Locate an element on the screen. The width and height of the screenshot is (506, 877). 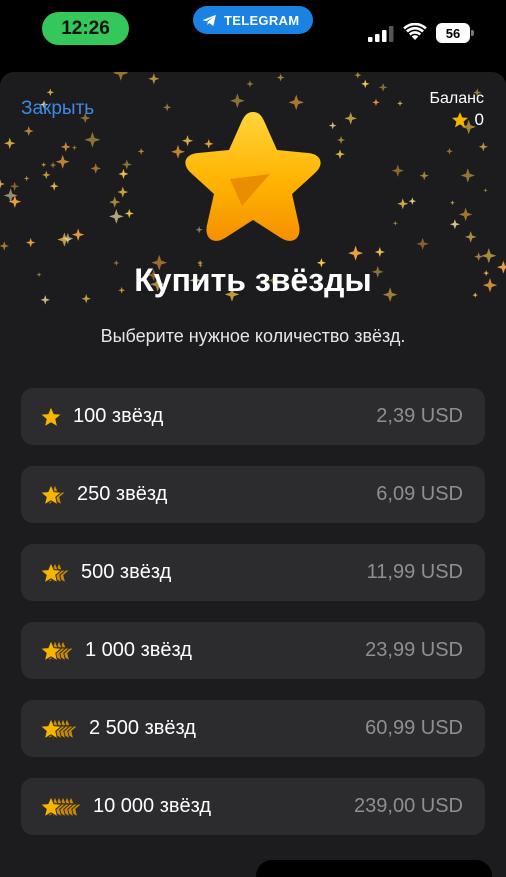
status-bar: 12:26 TELEGRAM 56 is located at coordinates (253, 30).